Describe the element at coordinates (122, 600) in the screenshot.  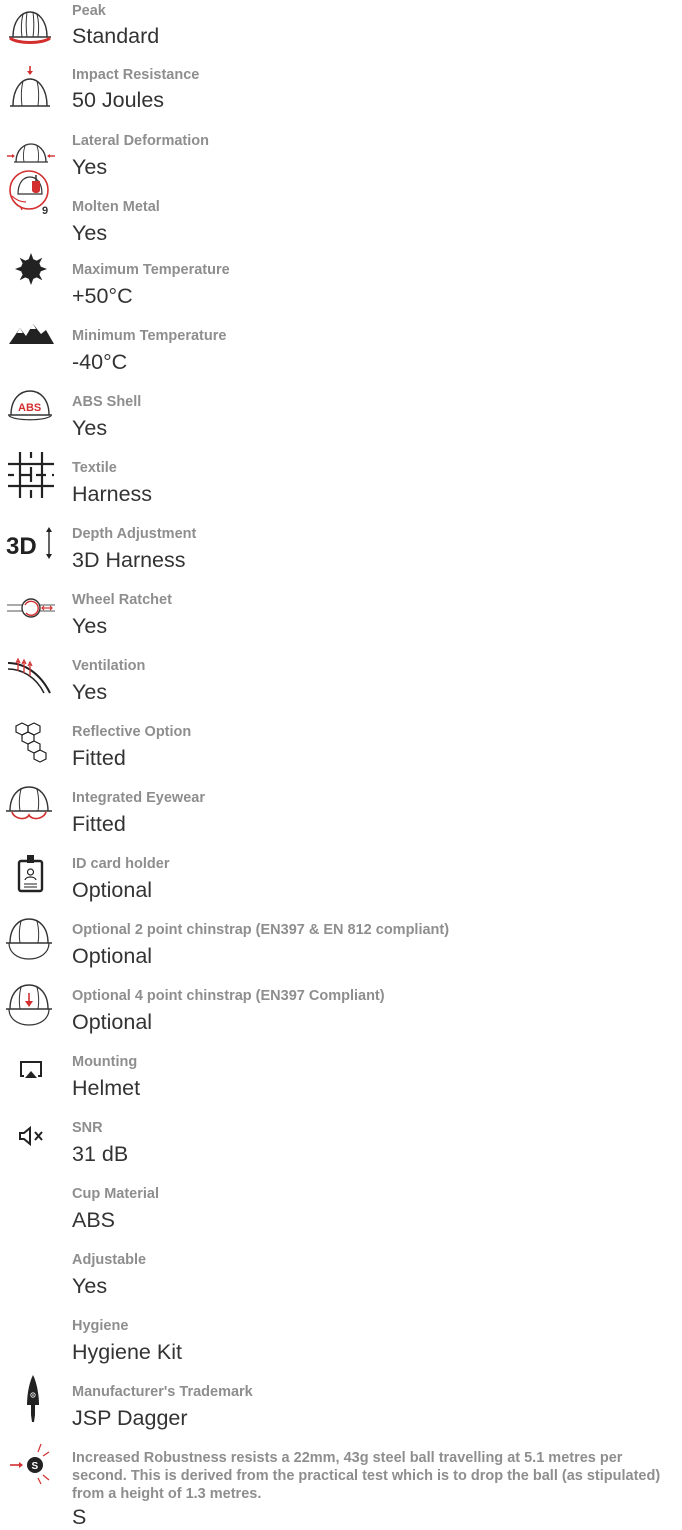
I see `spec-label: Wheel Ratchet` at that location.